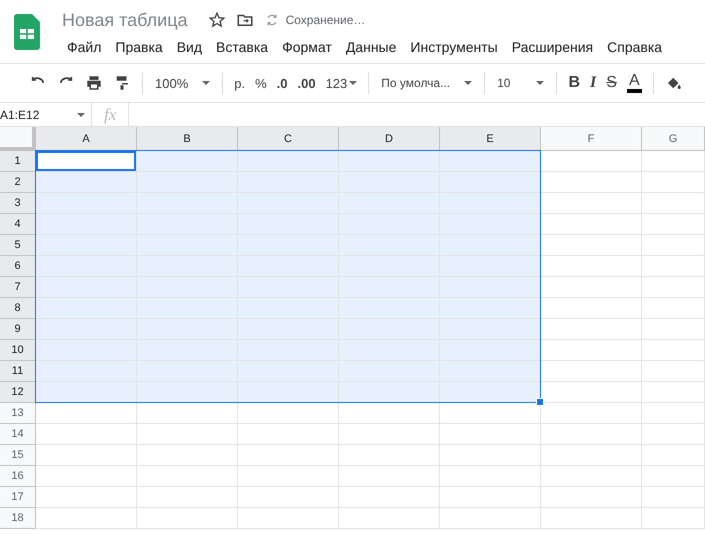 This screenshot has height=534, width=705. What do you see at coordinates (187, 139) in the screenshot?
I see `column-header: B` at bounding box center [187, 139].